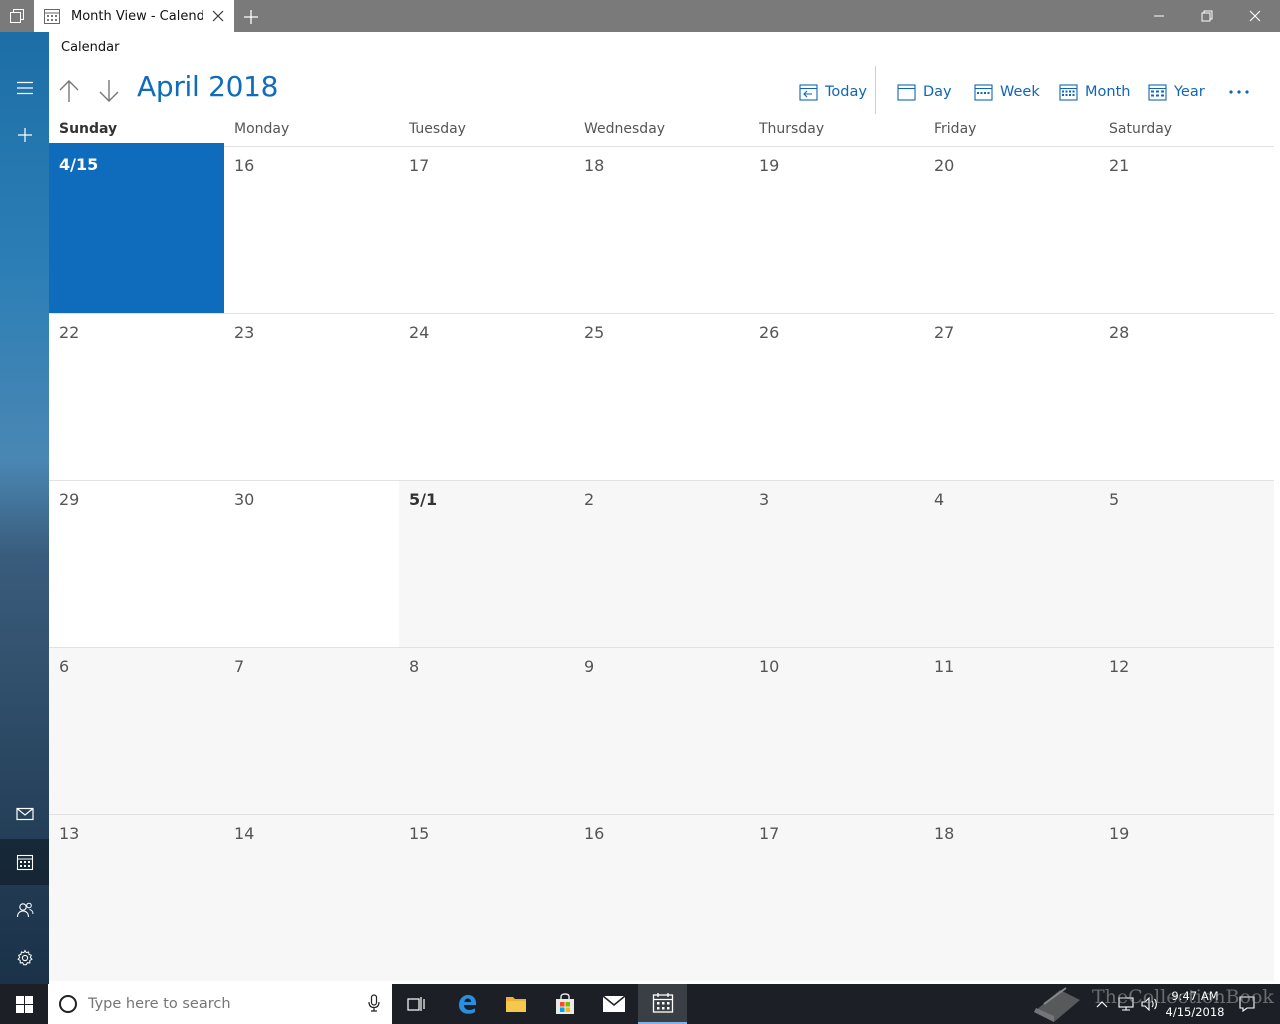  What do you see at coordinates (1114, 499) in the screenshot?
I see `day-number: 5` at bounding box center [1114, 499].